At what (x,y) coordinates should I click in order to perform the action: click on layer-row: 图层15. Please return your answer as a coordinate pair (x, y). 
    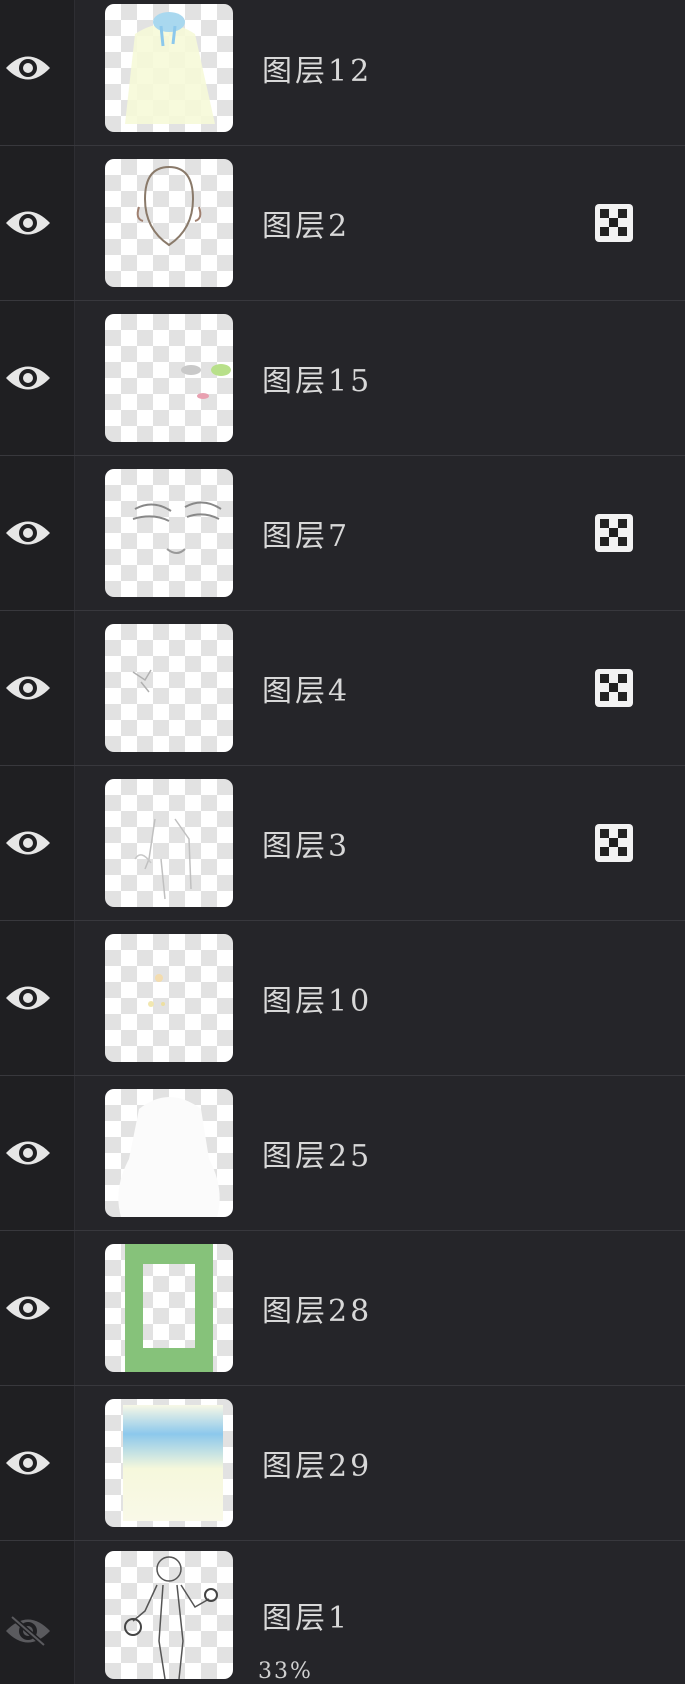
    Looking at the image, I should click on (342, 378).